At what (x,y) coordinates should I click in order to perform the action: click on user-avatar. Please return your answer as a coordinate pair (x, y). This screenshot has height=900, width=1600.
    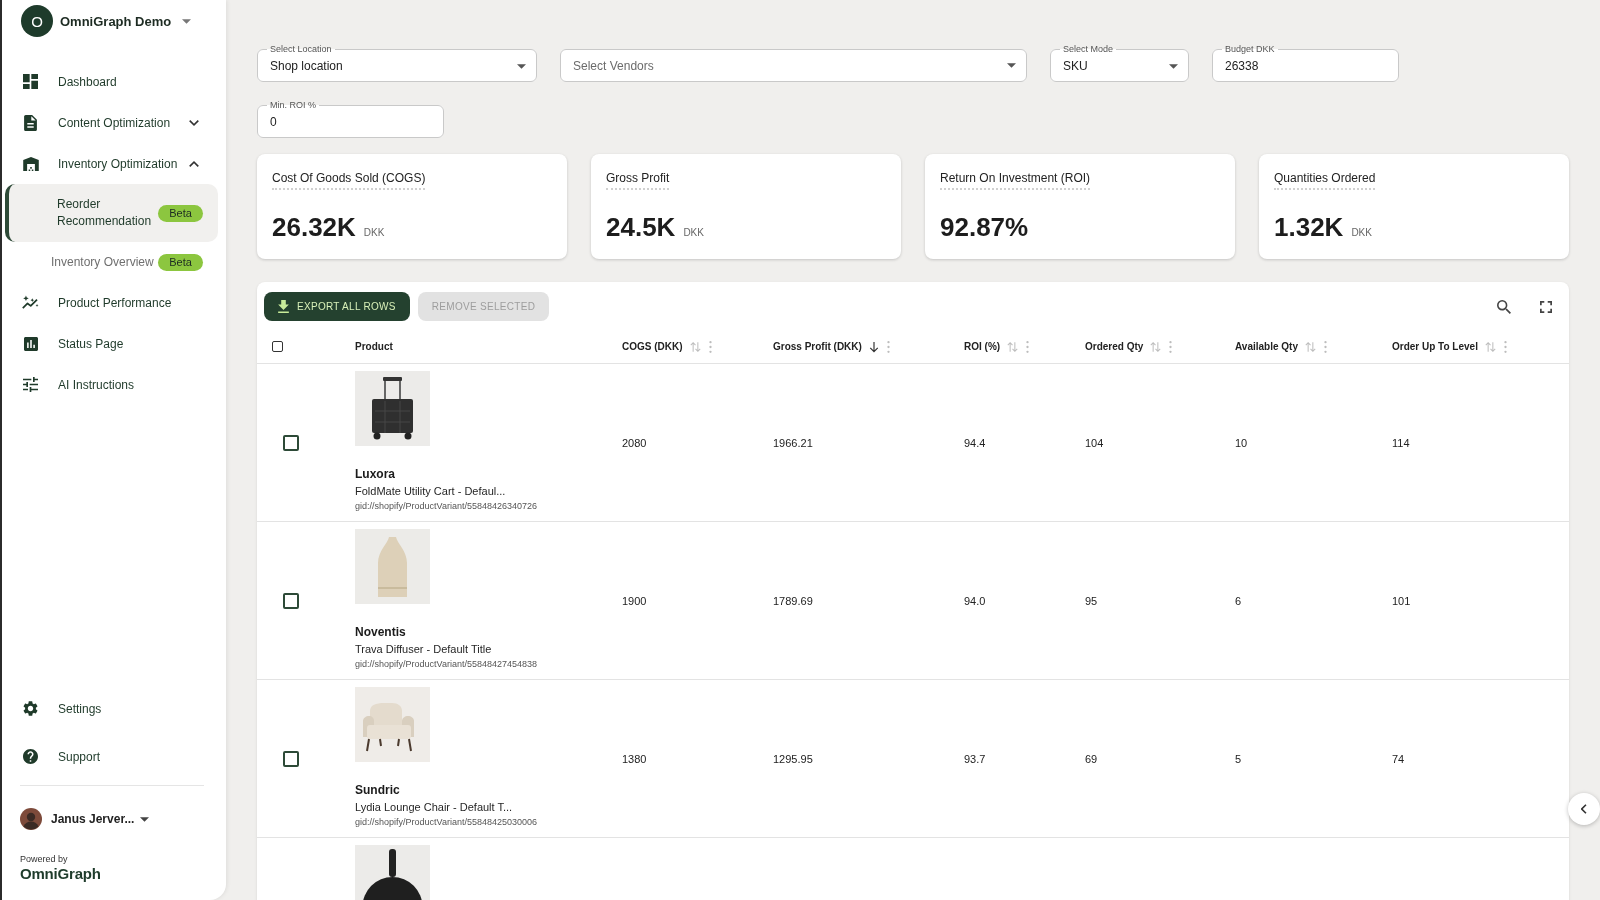
    Looking at the image, I should click on (31, 819).